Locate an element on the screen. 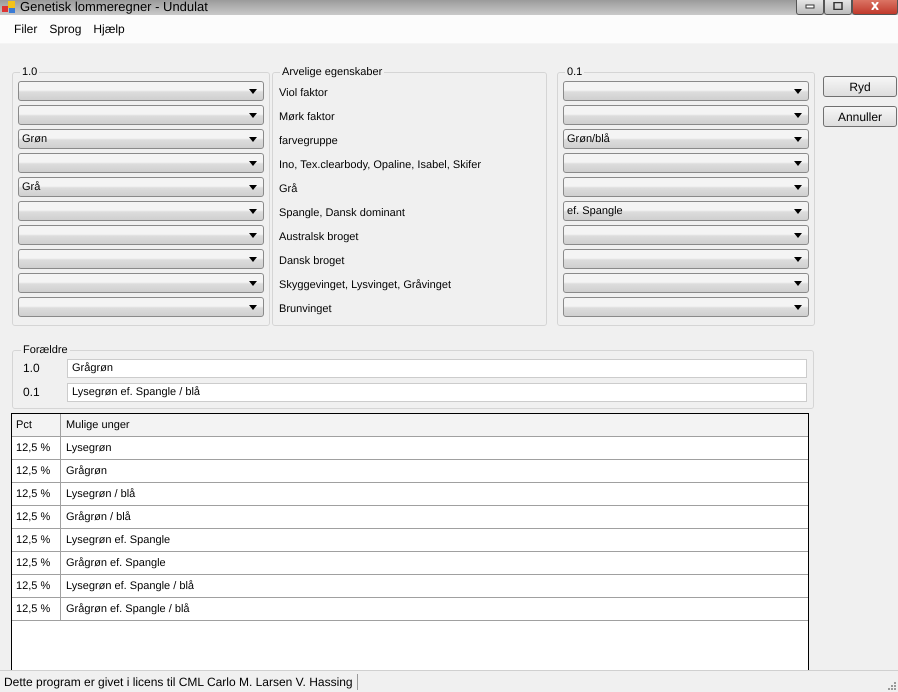 Image resolution: width=898 pixels, height=692 pixels. trait-label: Australsk broget is located at coordinates (318, 237).